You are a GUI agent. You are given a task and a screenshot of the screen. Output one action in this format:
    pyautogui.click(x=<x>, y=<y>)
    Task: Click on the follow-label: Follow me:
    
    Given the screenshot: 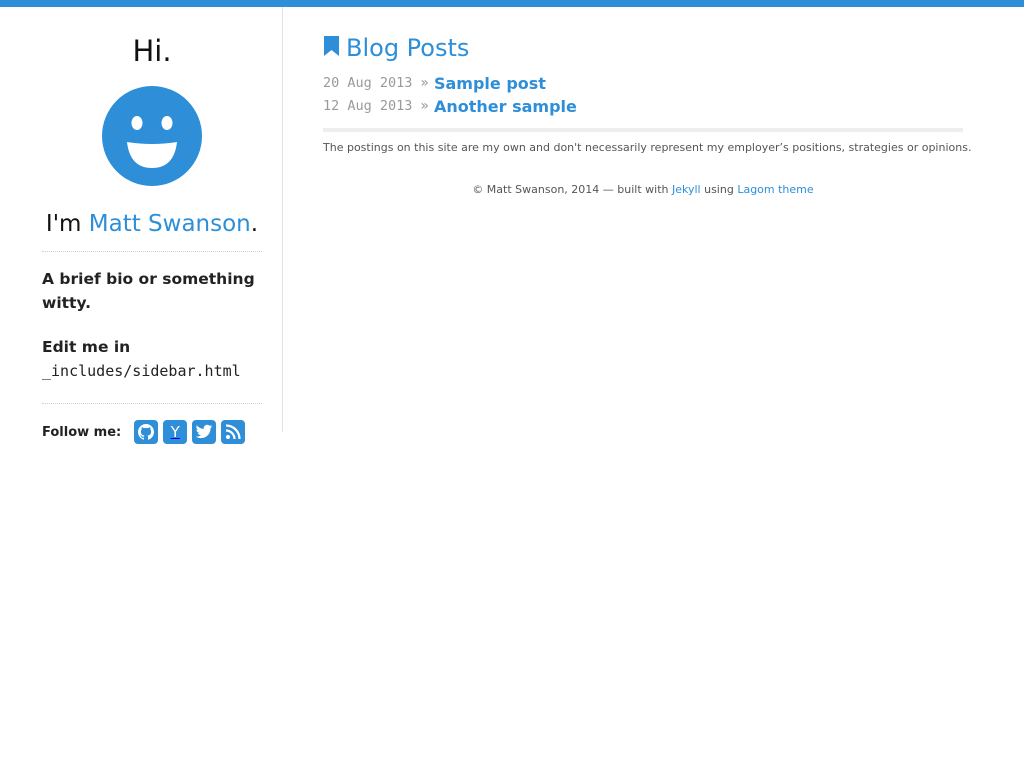 What is the action you would take?
    pyautogui.click(x=82, y=432)
    